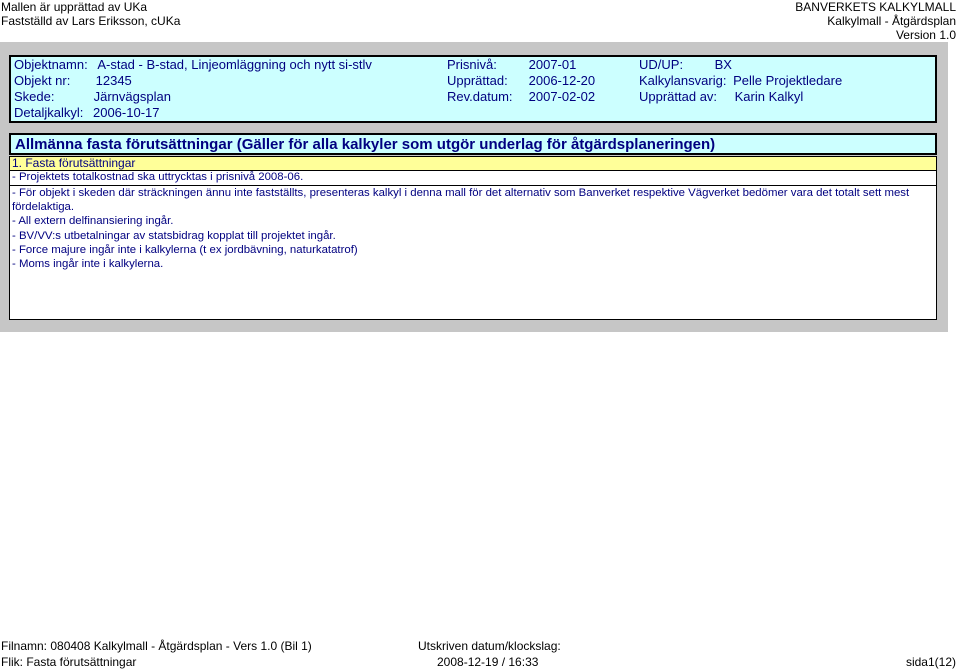 This screenshot has width=960, height=670. Describe the element at coordinates (86, 112) in the screenshot. I see `detaljkalkyl-row: Detaljkalkyl: 2006-10-17` at that location.